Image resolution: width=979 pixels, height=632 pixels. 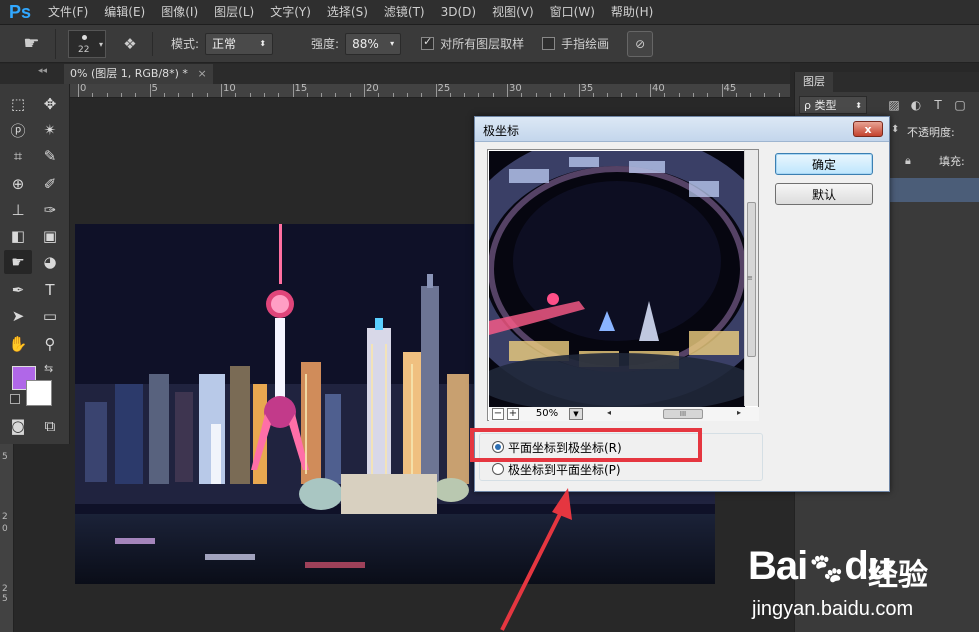 I want to click on zoom-value: 50%, so click(x=547, y=414).